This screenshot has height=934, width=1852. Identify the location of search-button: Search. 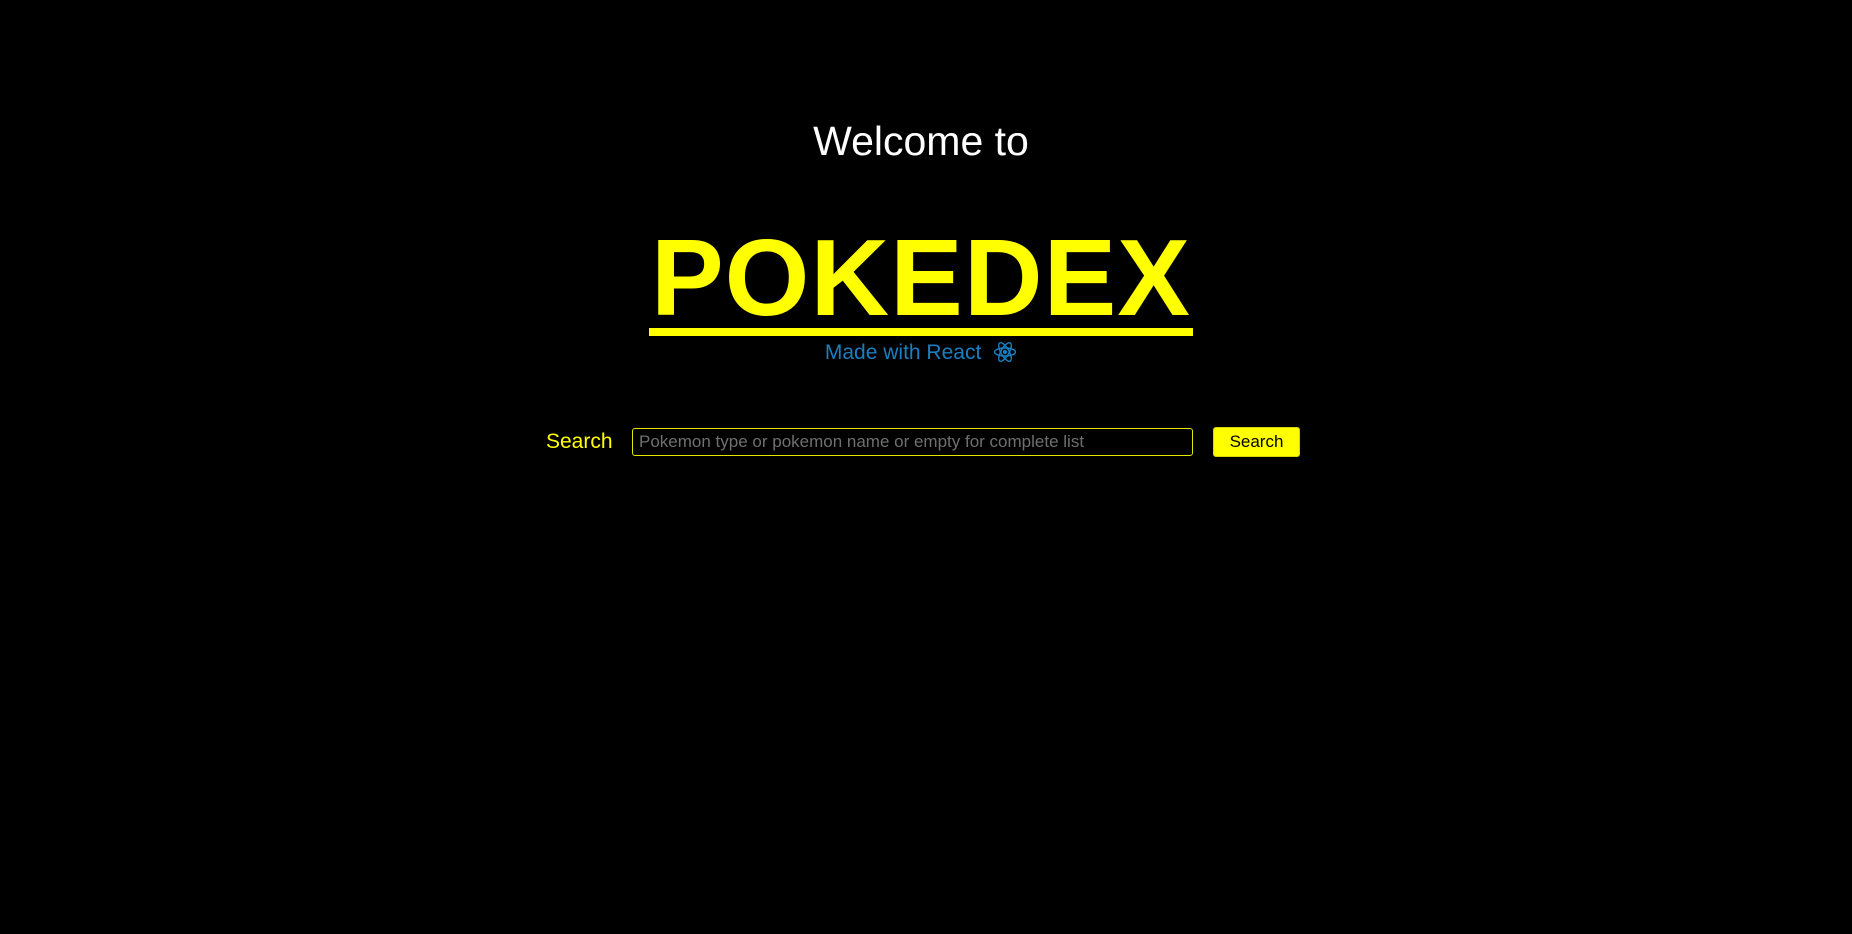
(1256, 442).